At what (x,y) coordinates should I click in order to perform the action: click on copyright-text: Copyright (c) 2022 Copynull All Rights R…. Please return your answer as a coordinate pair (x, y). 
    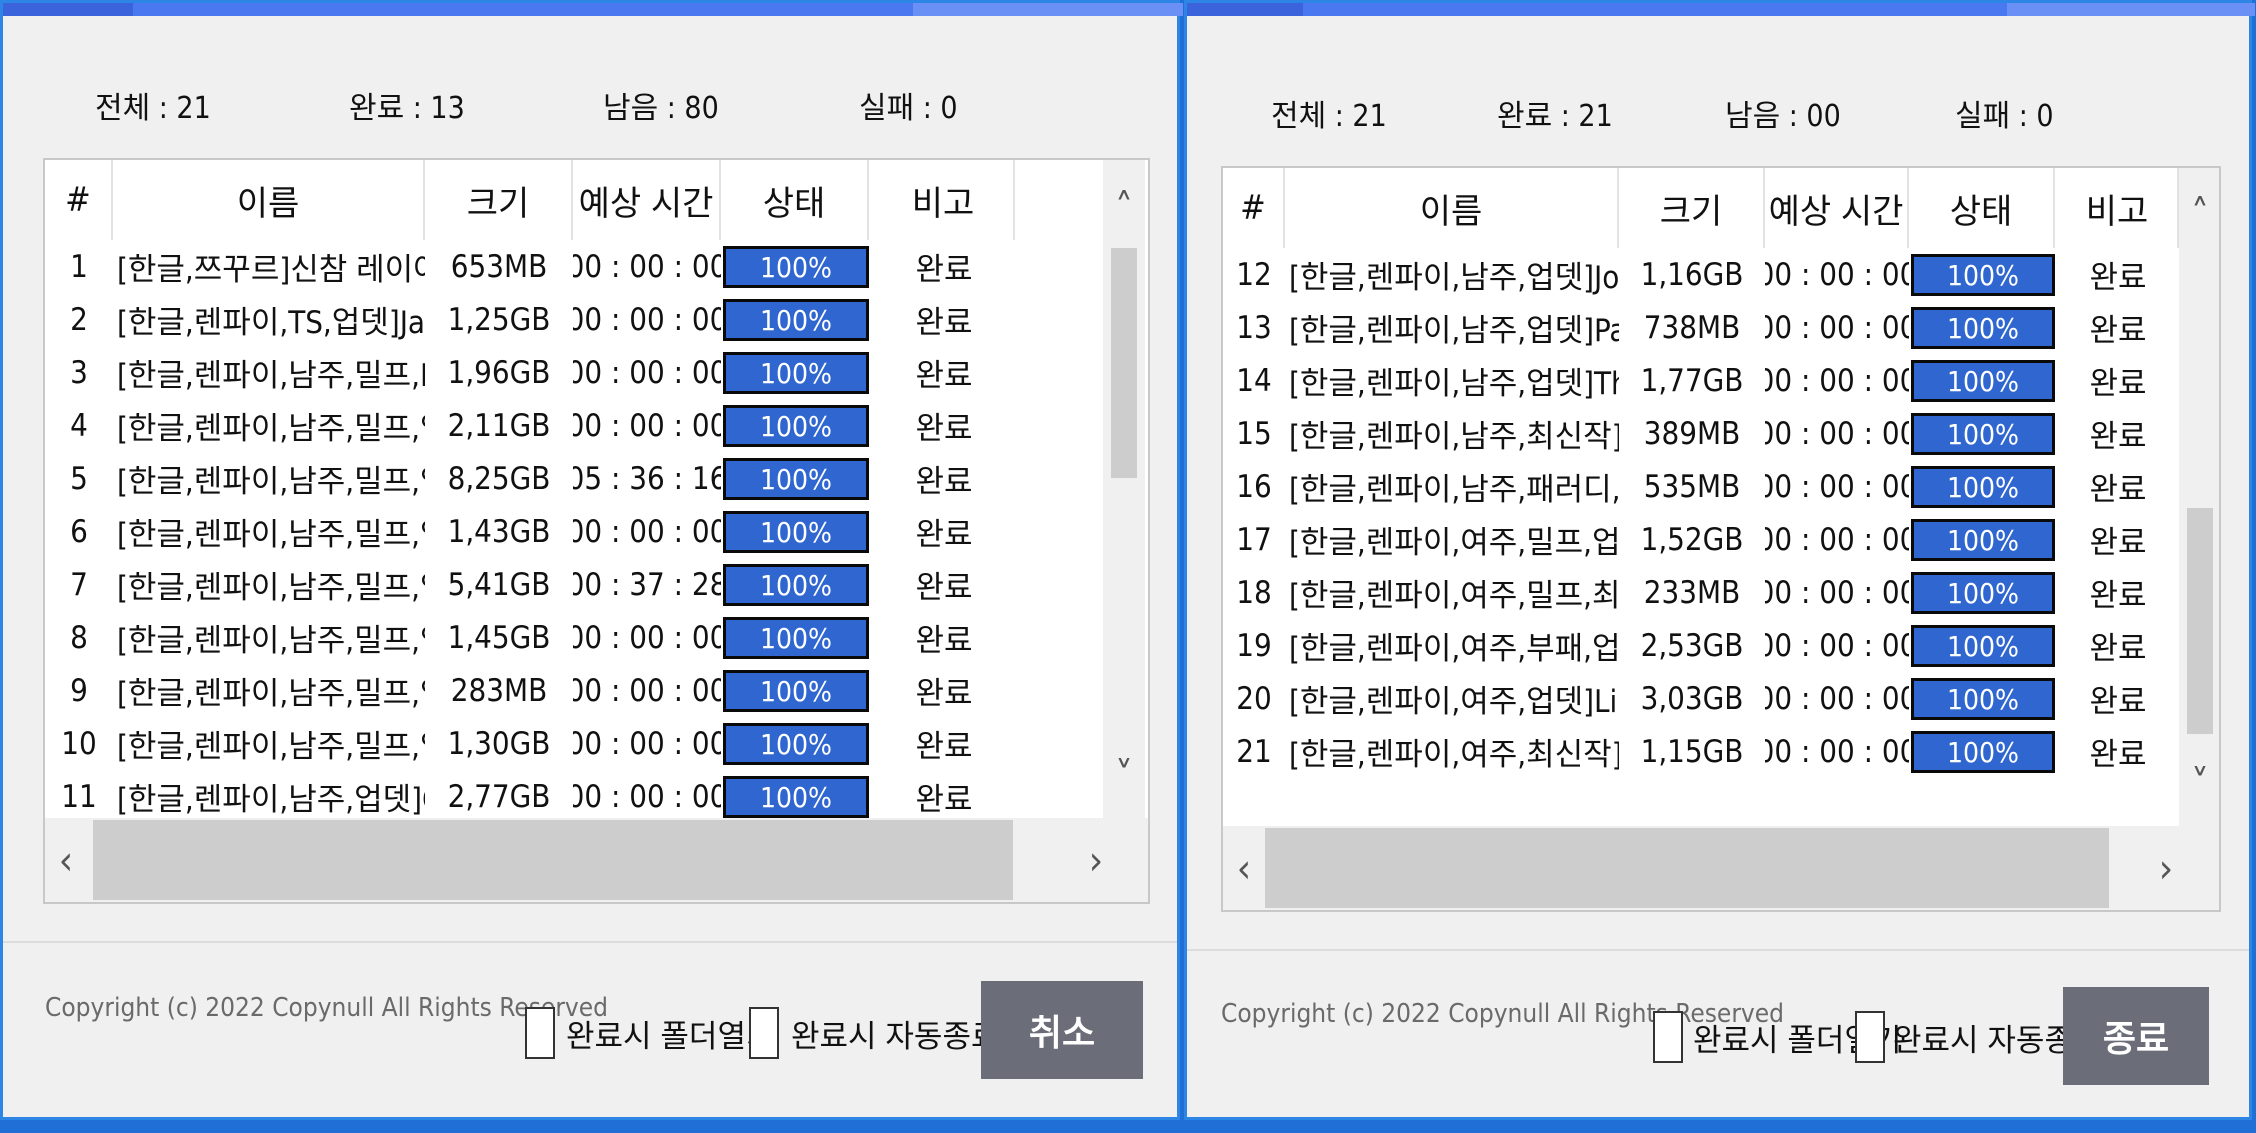
    Looking at the image, I should click on (327, 1008).